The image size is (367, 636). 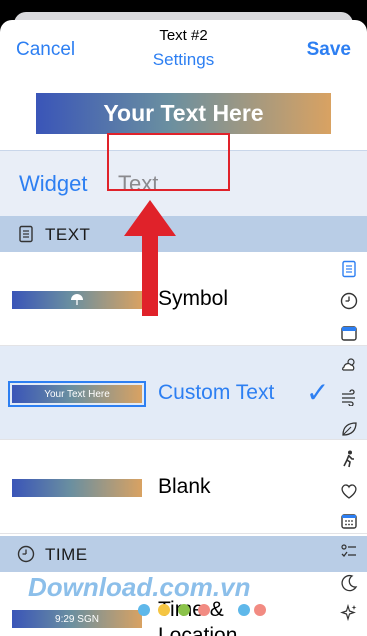 What do you see at coordinates (77, 488) in the screenshot?
I see `blank-preview-bar` at bounding box center [77, 488].